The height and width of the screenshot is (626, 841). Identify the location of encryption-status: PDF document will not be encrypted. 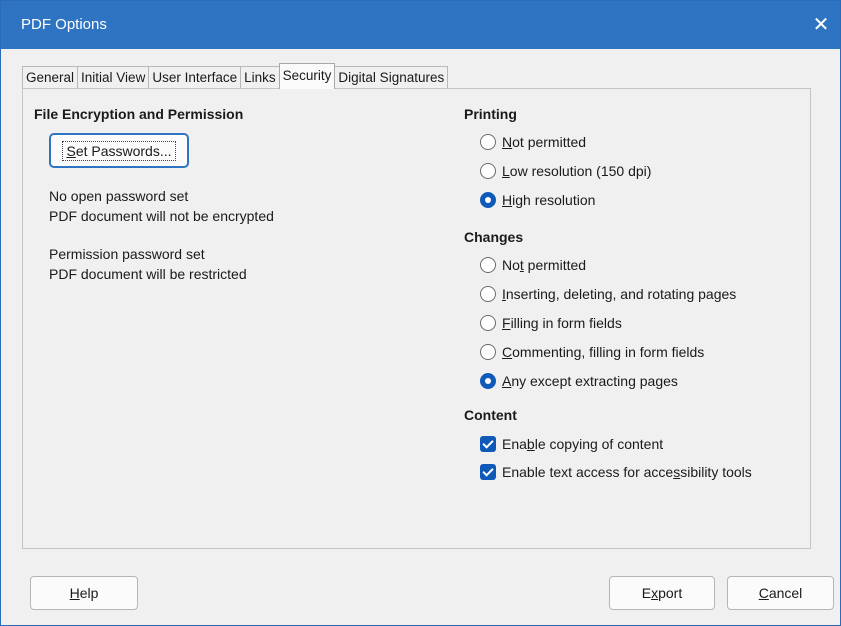
(161, 216).